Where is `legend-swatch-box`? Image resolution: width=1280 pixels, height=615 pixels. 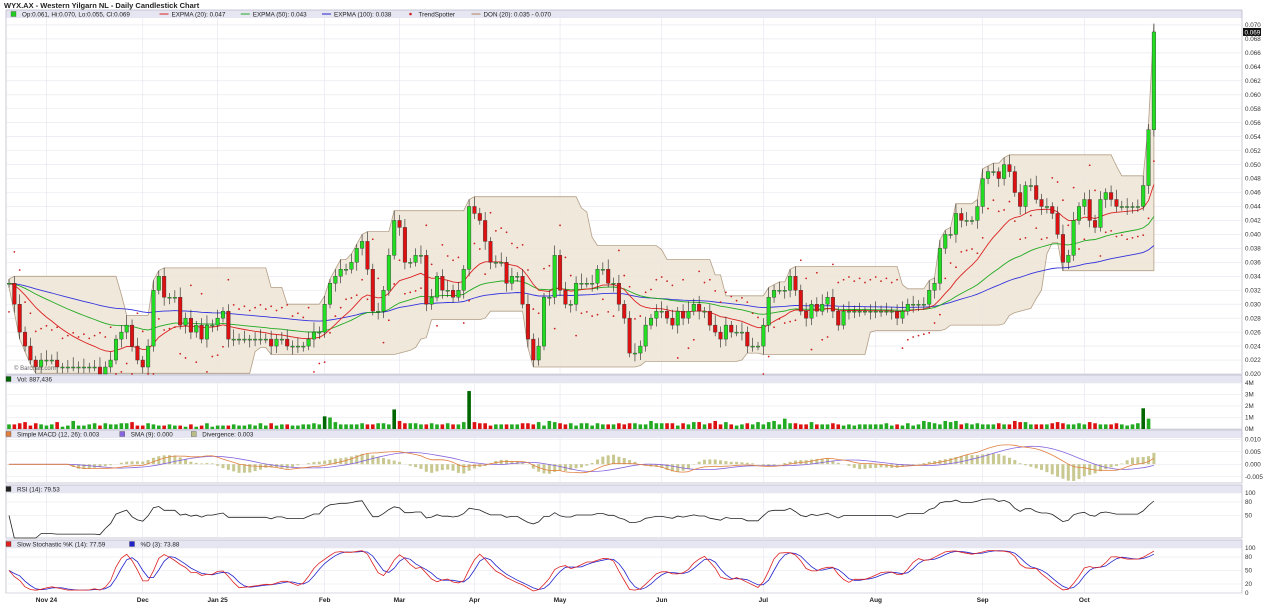 legend-swatch-box is located at coordinates (8, 379).